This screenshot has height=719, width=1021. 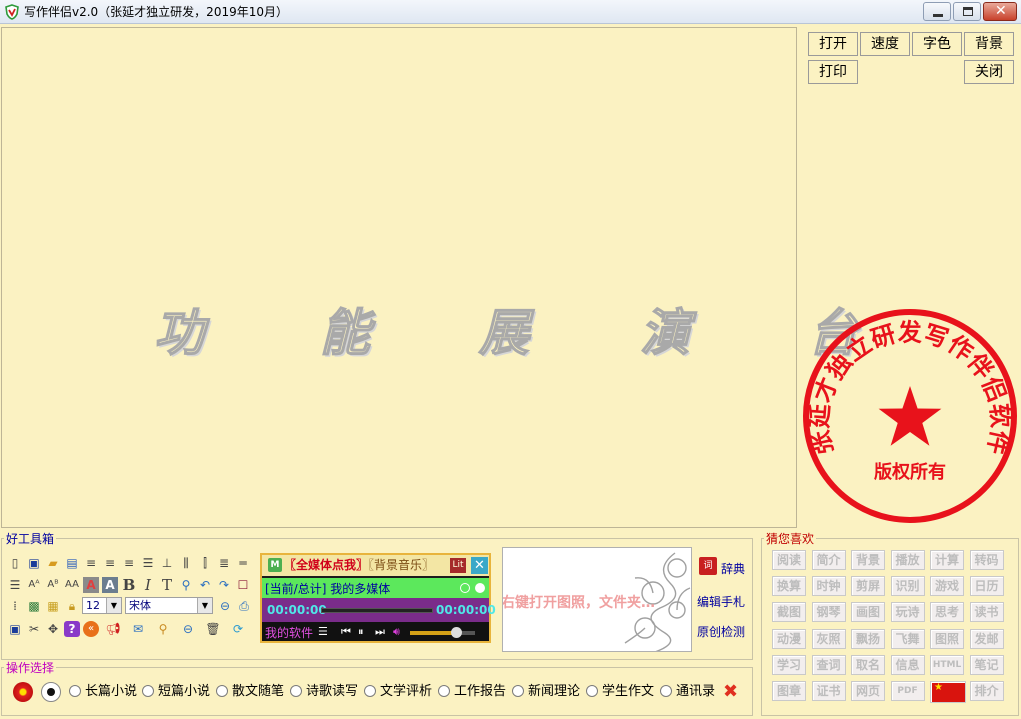 What do you see at coordinates (377, 610) in the screenshot?
I see `progress-slider` at bounding box center [377, 610].